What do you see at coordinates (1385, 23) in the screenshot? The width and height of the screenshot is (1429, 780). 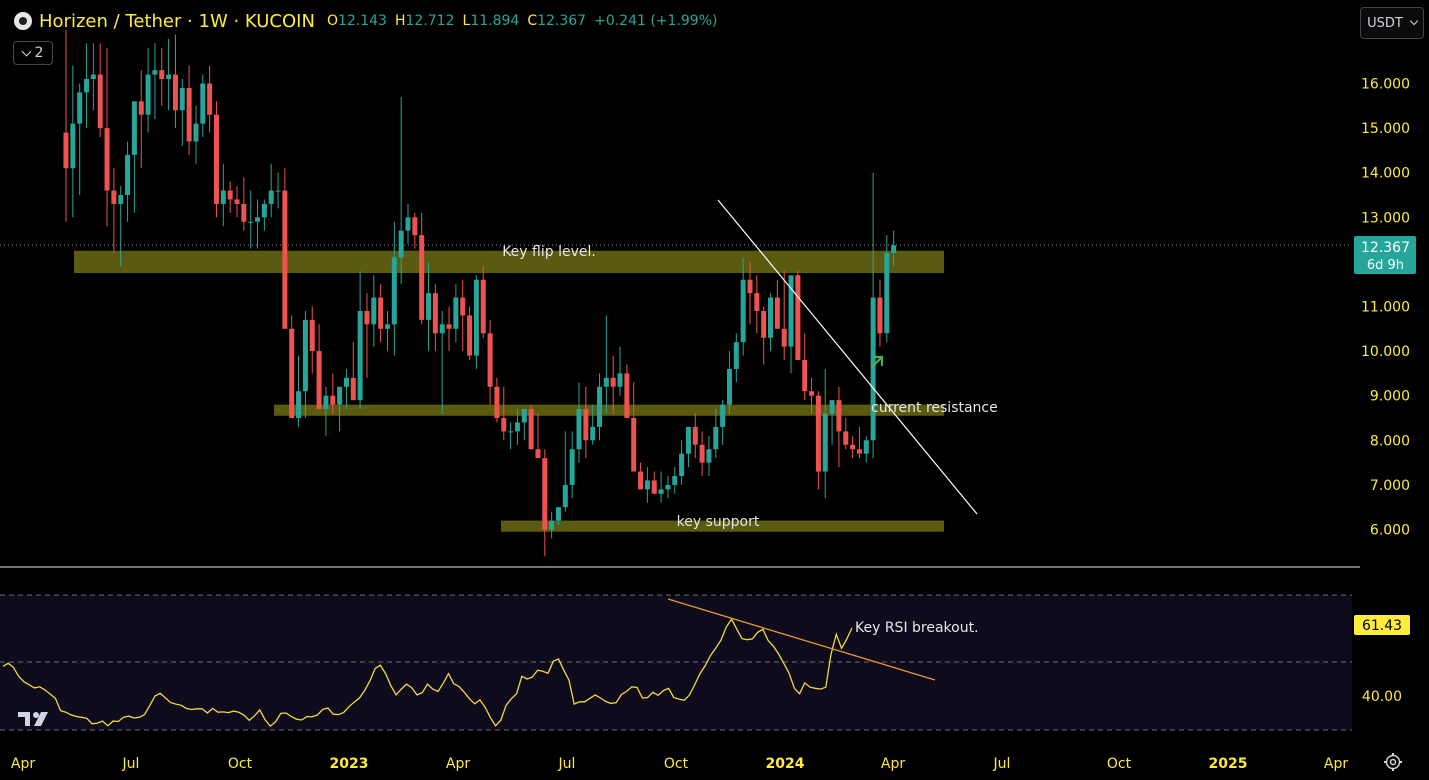 I see `currency-label: USDT` at bounding box center [1385, 23].